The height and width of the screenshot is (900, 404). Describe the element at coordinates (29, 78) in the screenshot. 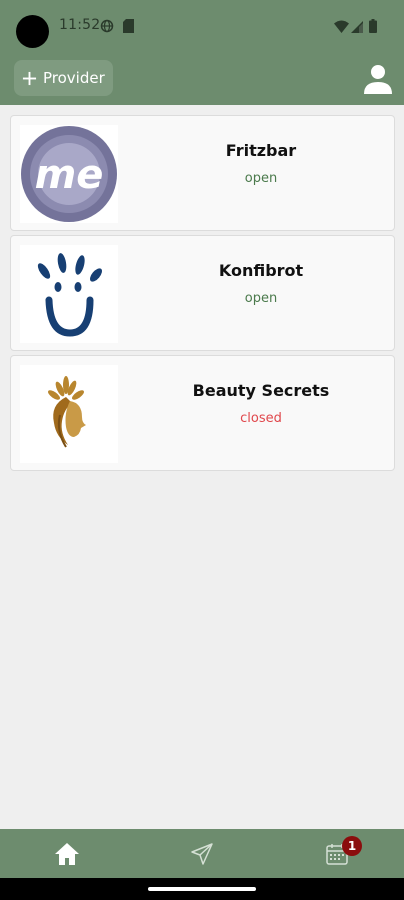

I see `plus-icon` at that location.